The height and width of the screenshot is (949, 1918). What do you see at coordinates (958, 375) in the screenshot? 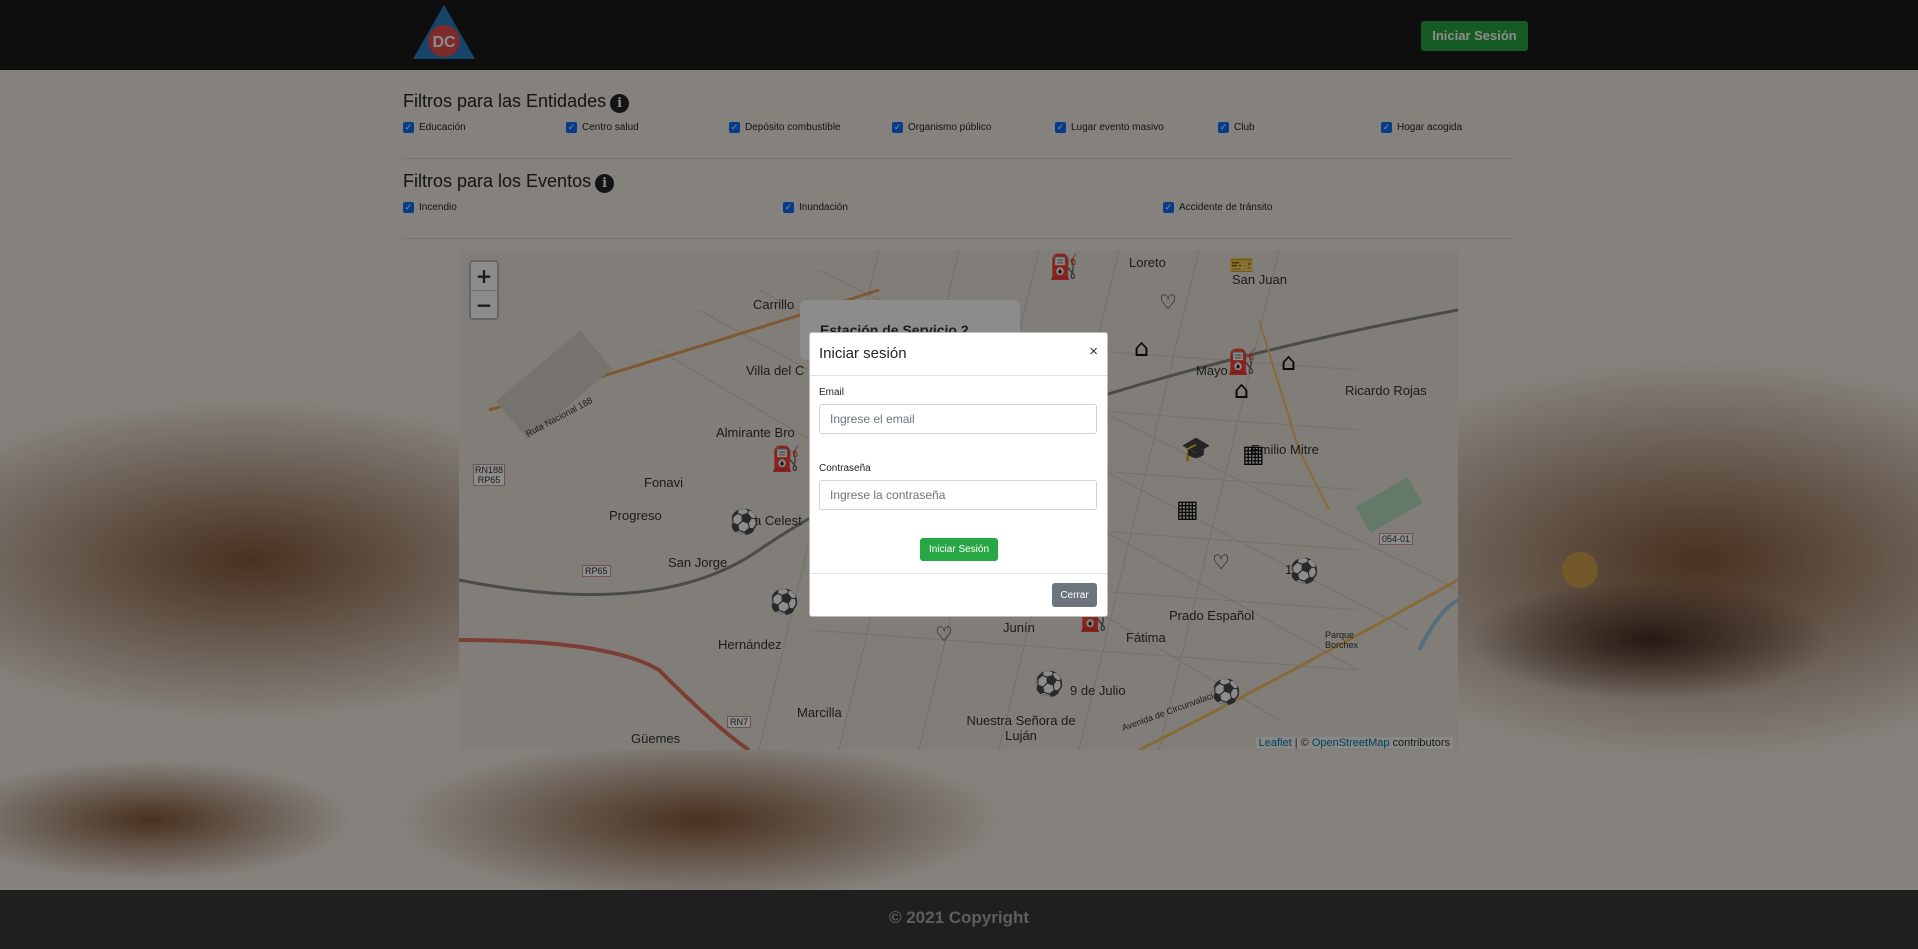
I see `modal-header-divider` at bounding box center [958, 375].